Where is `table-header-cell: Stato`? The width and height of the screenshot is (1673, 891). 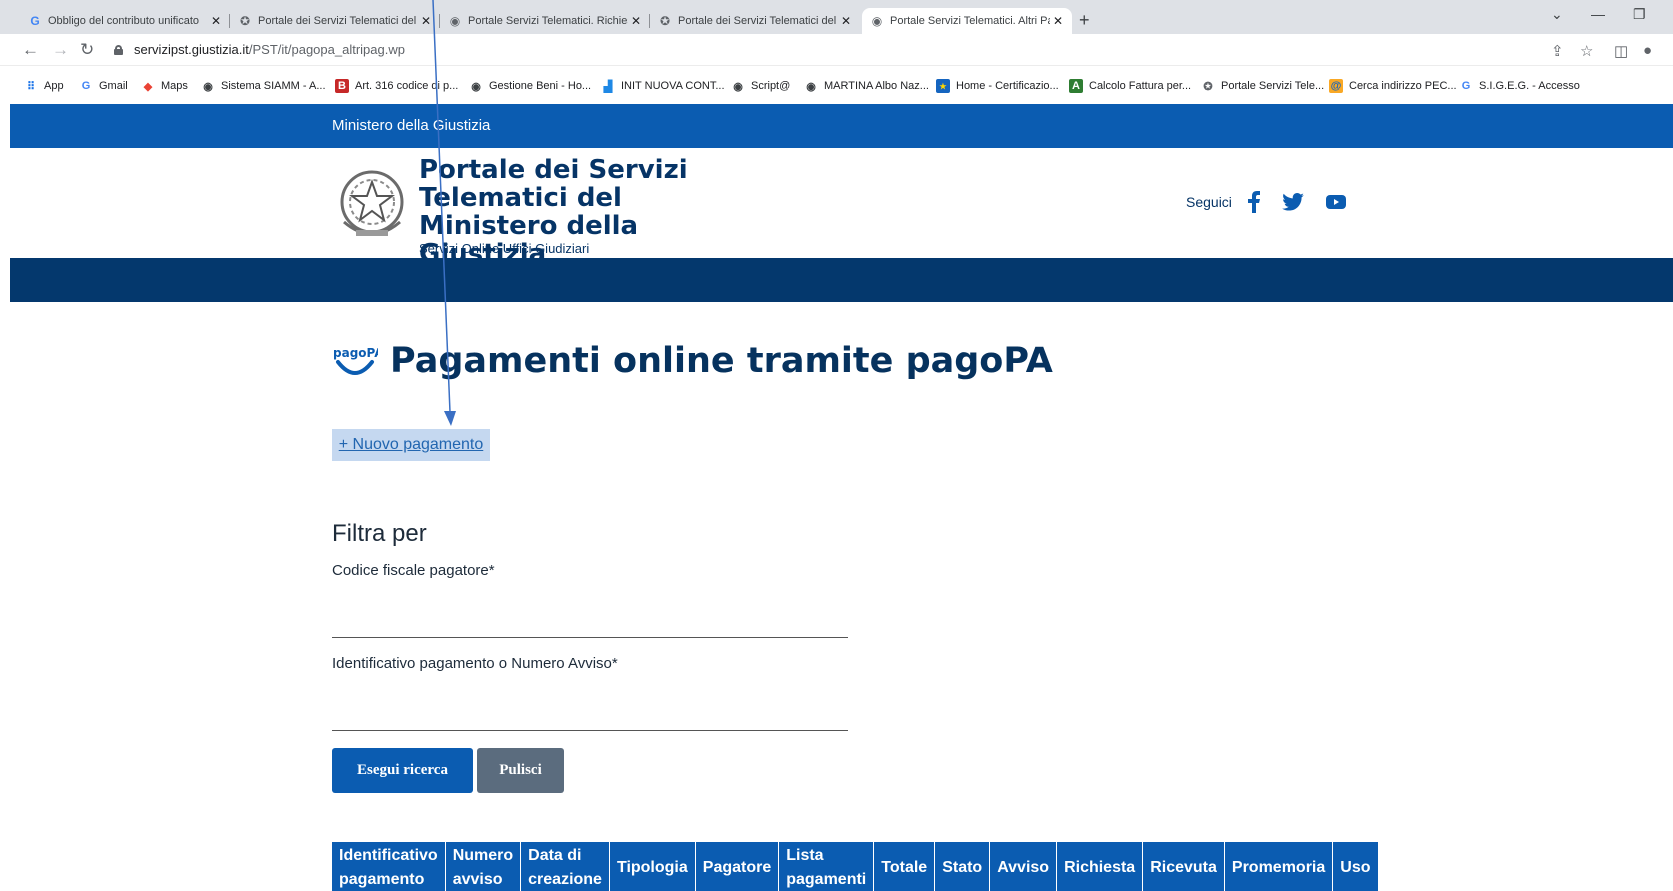 table-header-cell: Stato is located at coordinates (962, 866).